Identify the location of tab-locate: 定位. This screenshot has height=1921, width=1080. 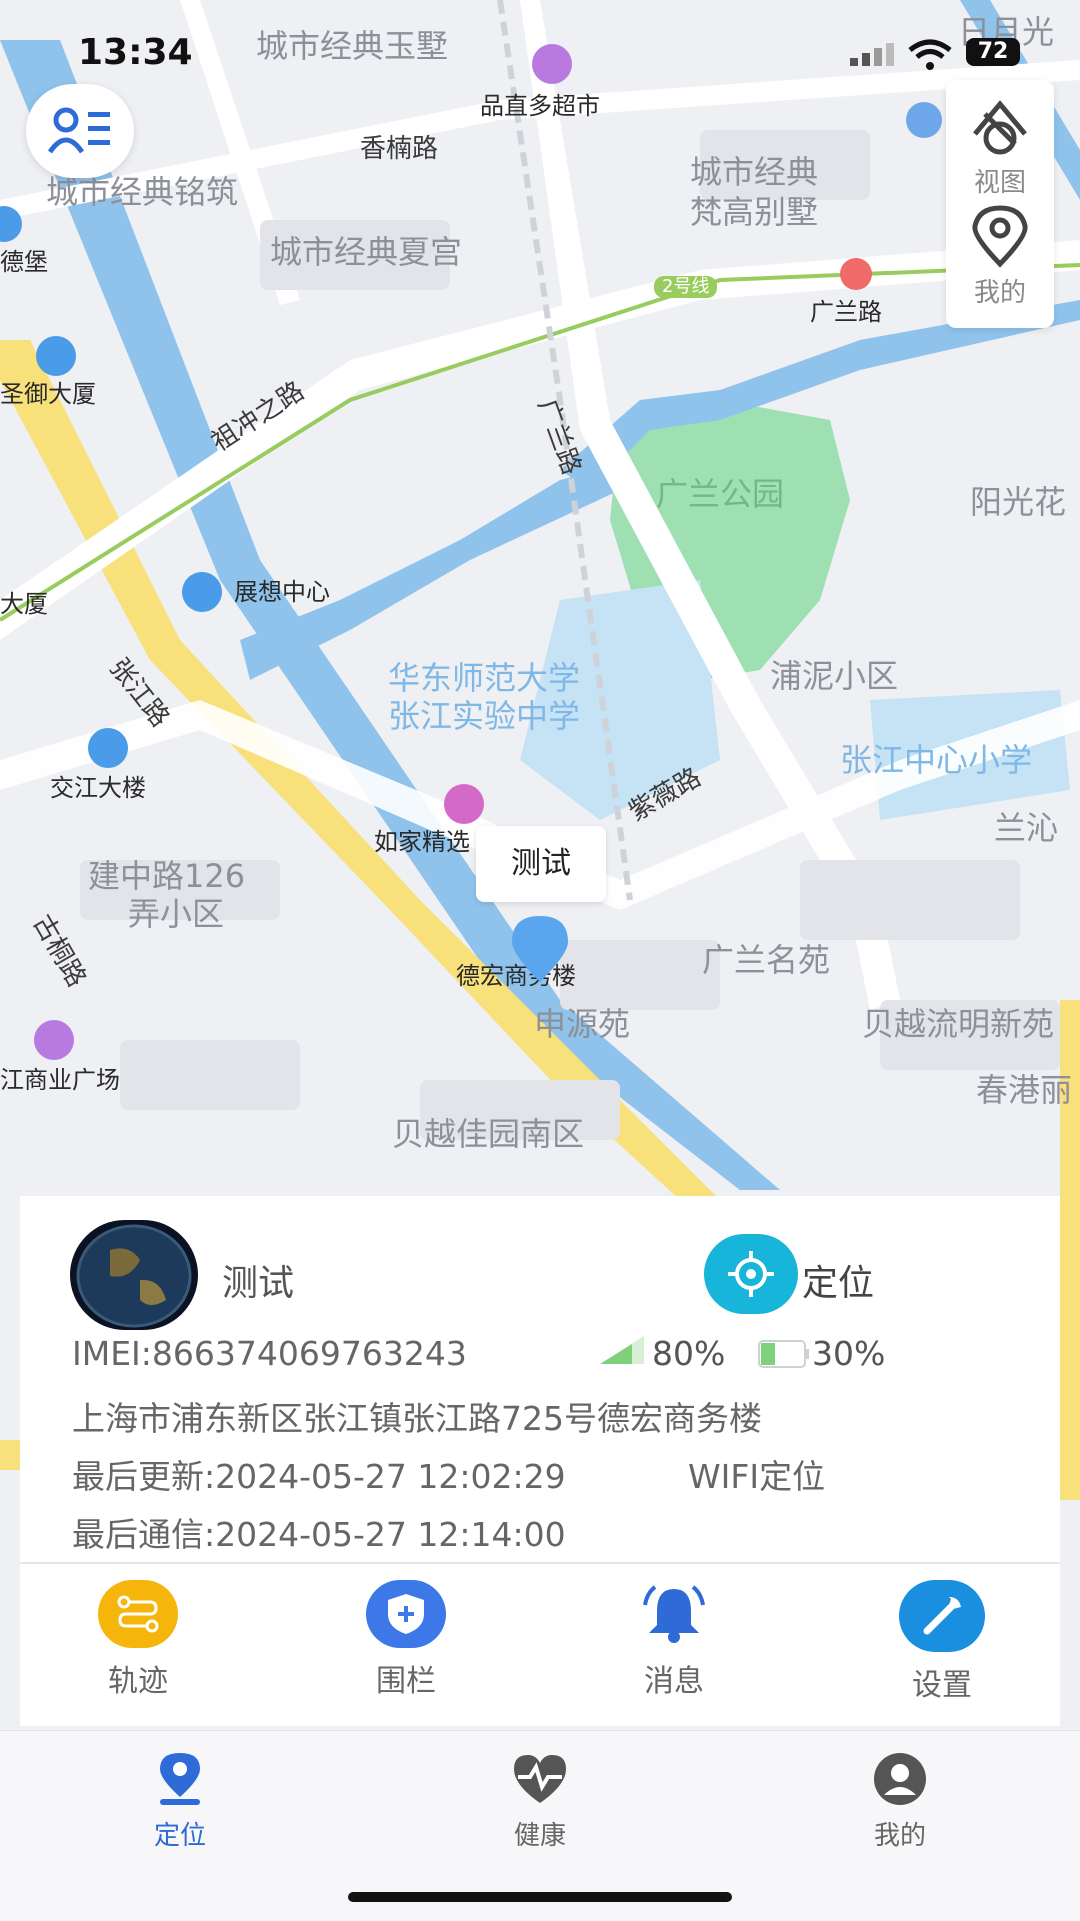
(180, 1801).